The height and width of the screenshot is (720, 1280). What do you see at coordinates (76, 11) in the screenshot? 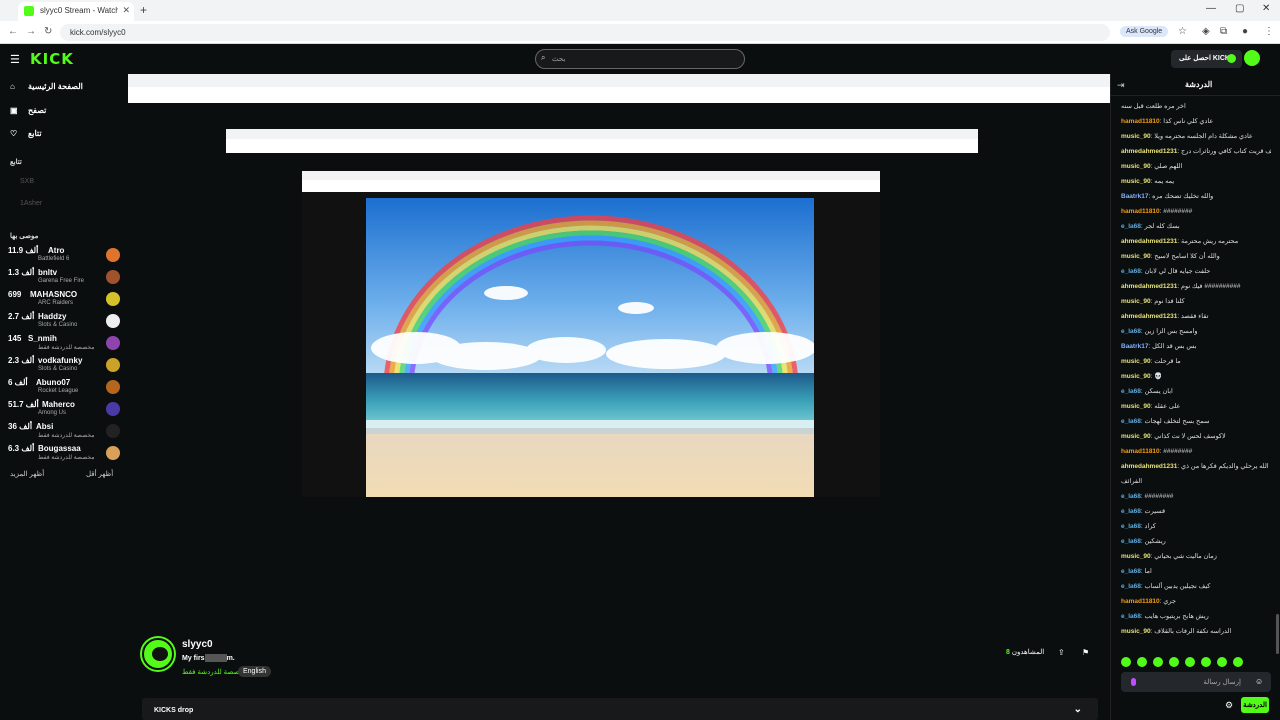
I see `browser-tab: slyyc0 Stream - Watch Live on Kick ✕` at bounding box center [76, 11].